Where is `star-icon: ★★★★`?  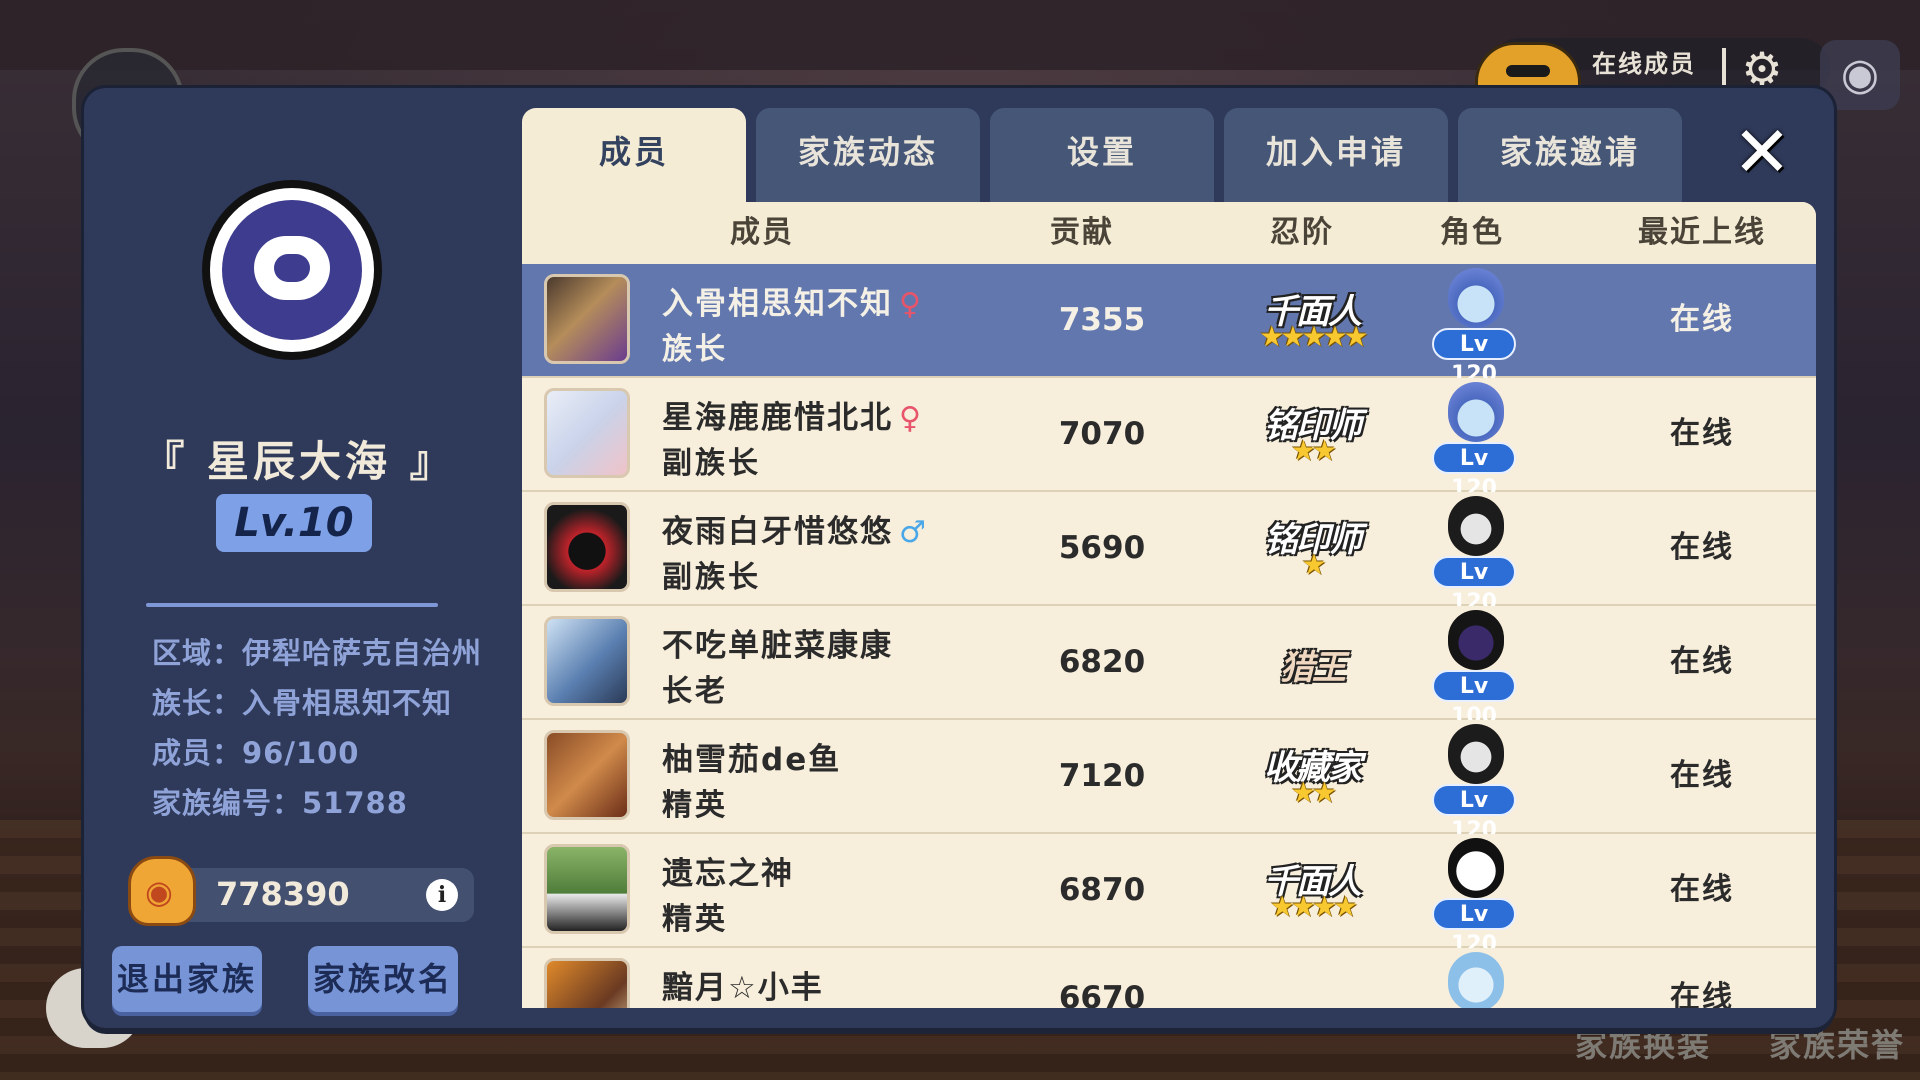 star-icon: ★★★★ is located at coordinates (1313, 906).